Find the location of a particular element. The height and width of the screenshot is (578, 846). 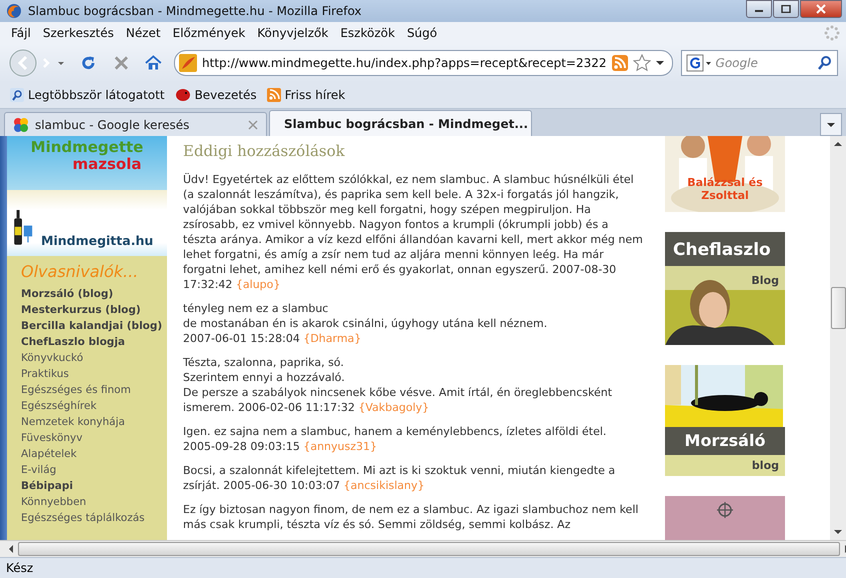

banner-subtitle: blog is located at coordinates (725, 465).